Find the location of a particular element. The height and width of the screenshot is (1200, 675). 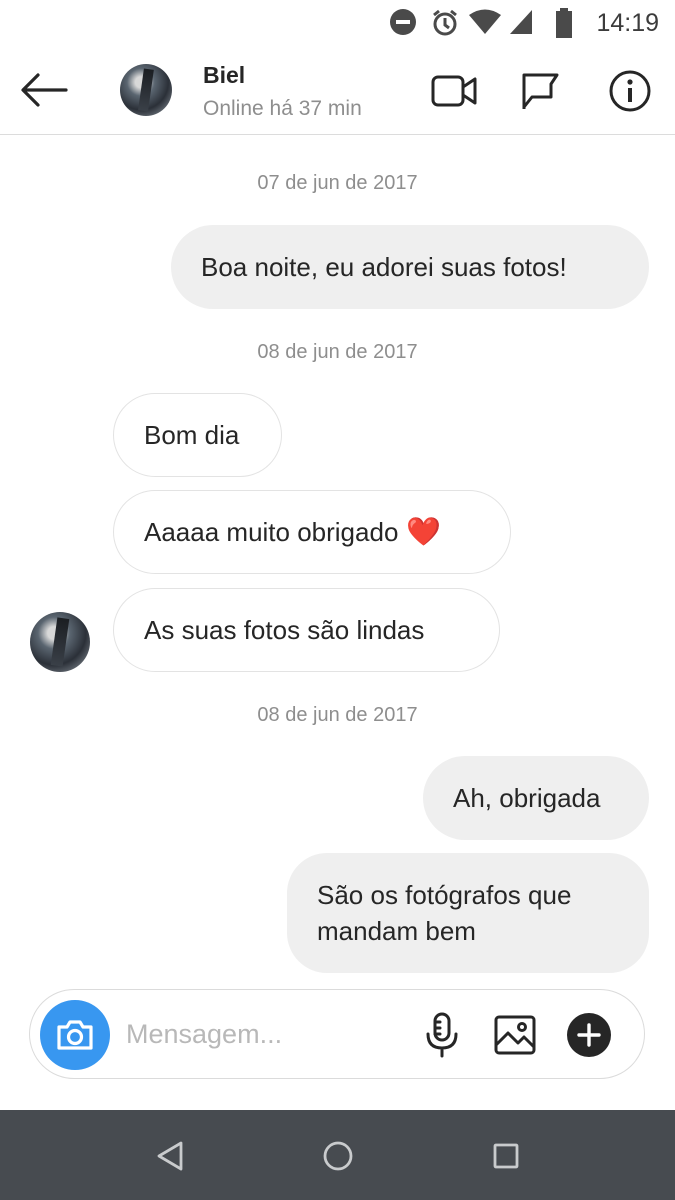

nav-recents-button is located at coordinates (506, 1156).